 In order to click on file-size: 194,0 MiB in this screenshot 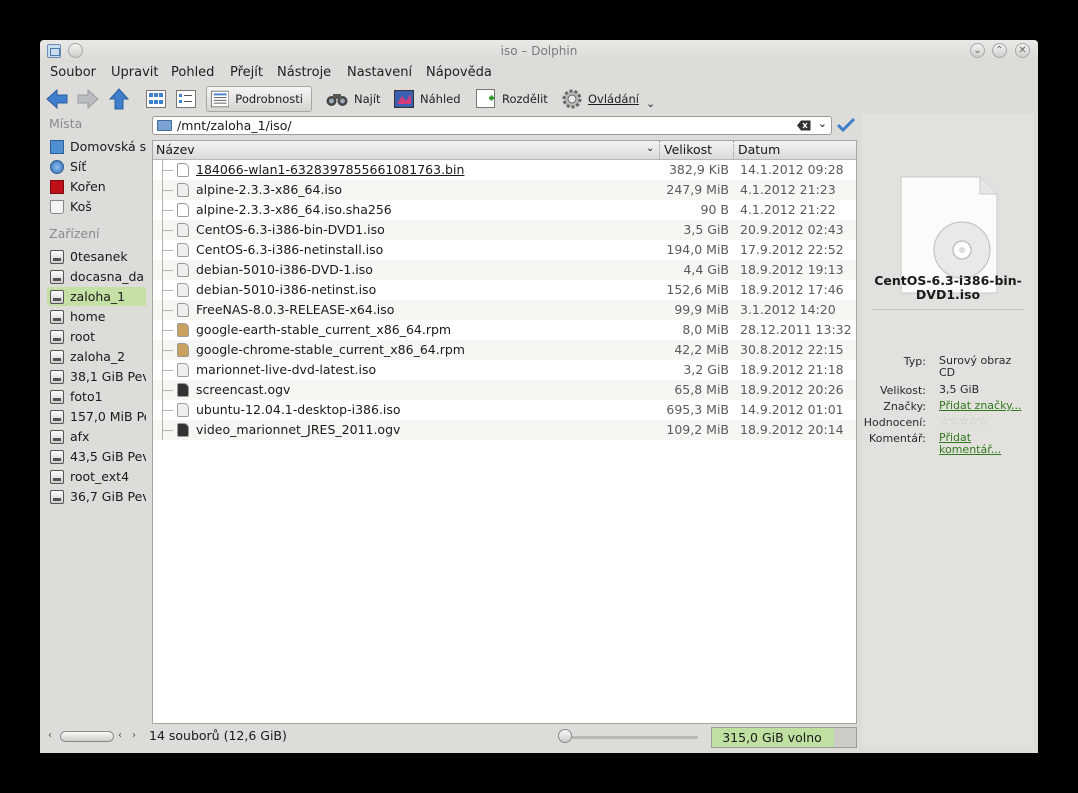, I will do `click(697, 249)`.